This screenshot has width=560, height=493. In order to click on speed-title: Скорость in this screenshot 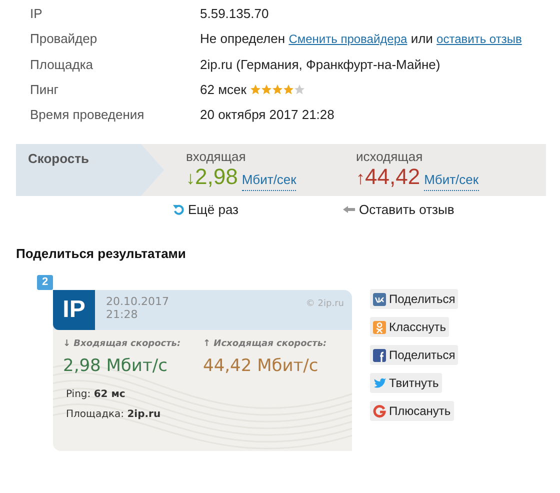, I will do `click(58, 158)`.